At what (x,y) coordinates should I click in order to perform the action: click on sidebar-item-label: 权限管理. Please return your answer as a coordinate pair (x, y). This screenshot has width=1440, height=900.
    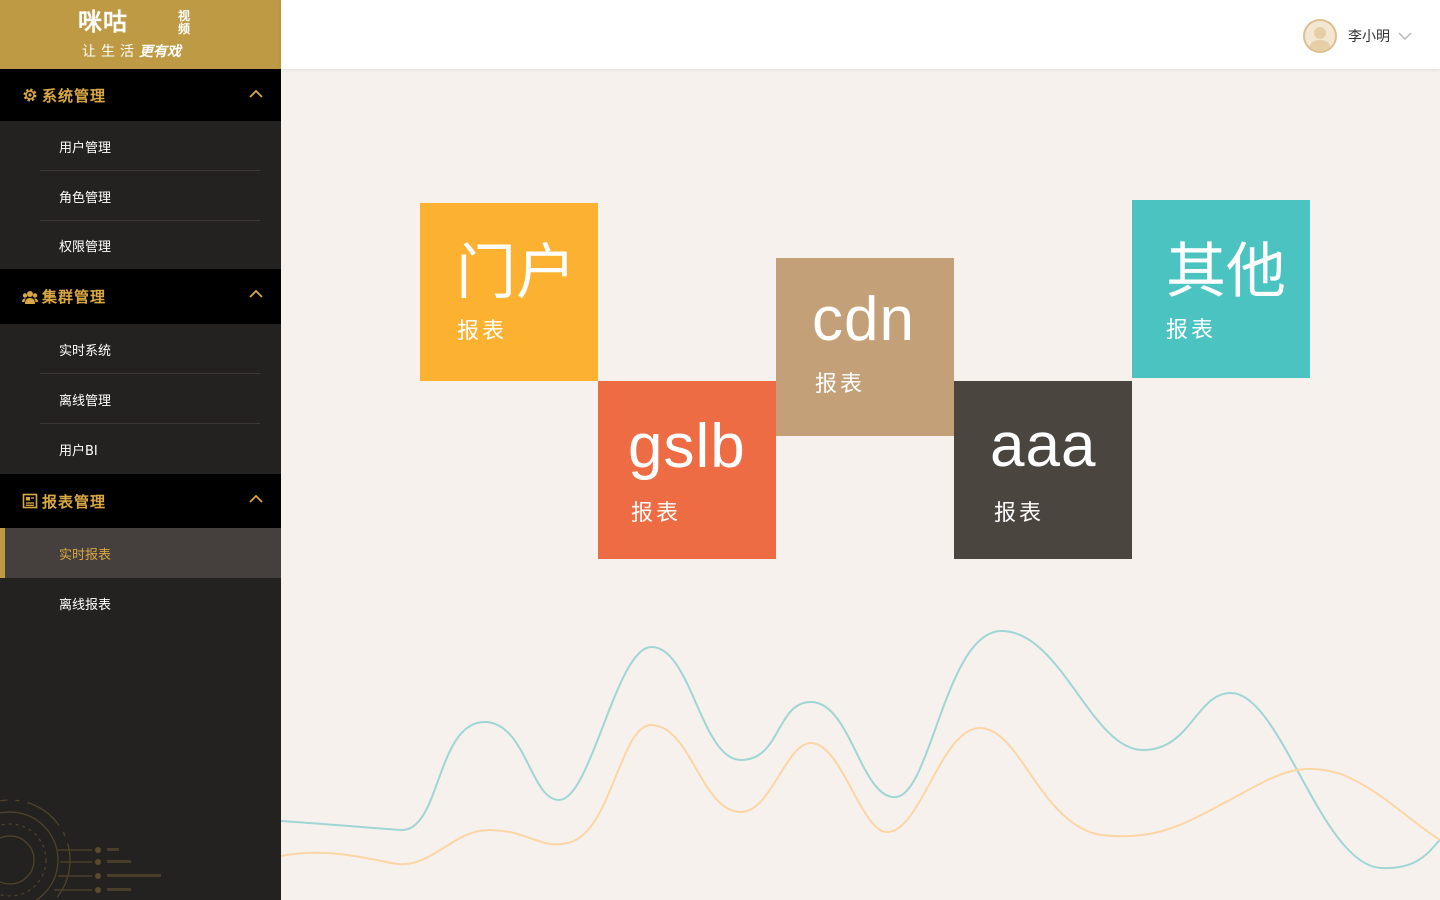
    Looking at the image, I should click on (85, 247).